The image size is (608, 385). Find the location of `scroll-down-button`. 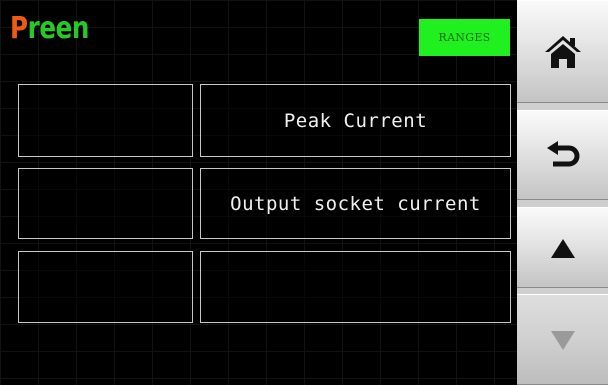

scroll-down-button is located at coordinates (562, 339).